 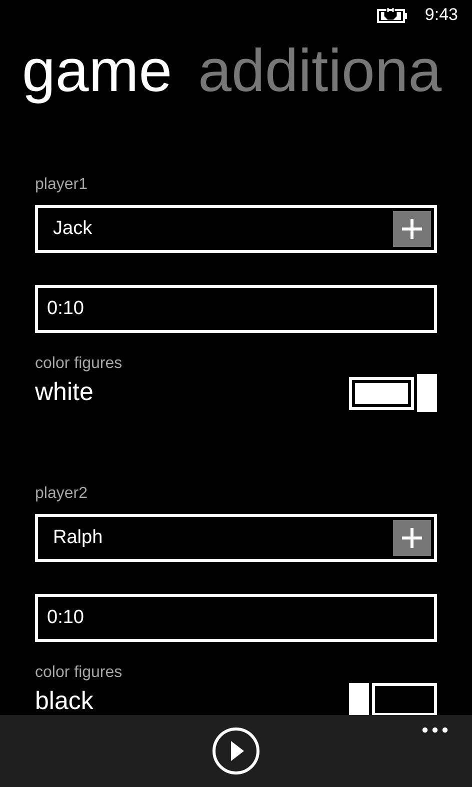 I want to click on play-icon, so click(x=236, y=751).